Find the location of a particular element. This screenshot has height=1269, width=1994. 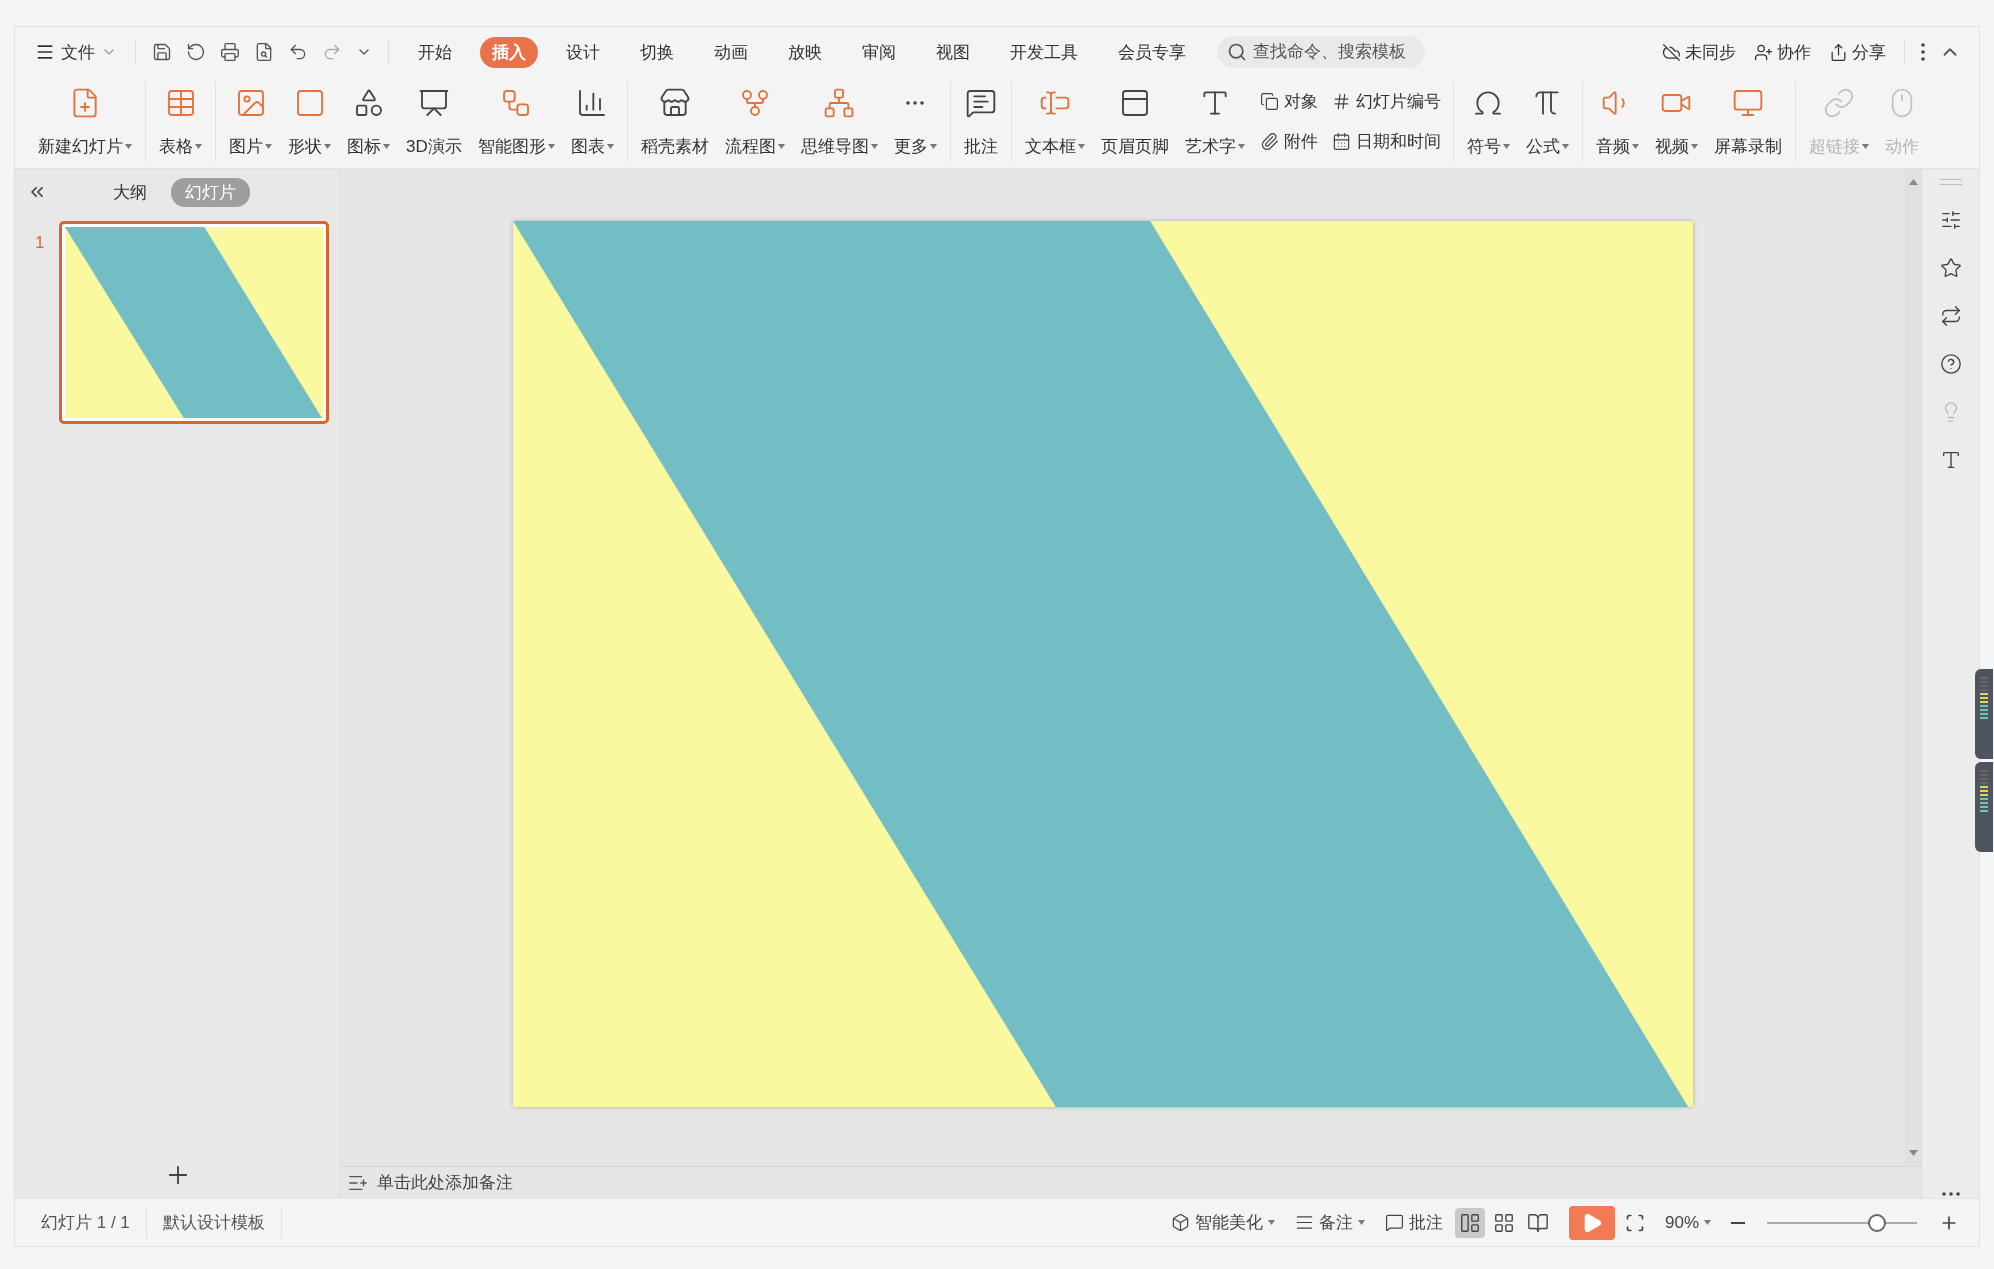

slide-number: 1 is located at coordinates (40, 243).